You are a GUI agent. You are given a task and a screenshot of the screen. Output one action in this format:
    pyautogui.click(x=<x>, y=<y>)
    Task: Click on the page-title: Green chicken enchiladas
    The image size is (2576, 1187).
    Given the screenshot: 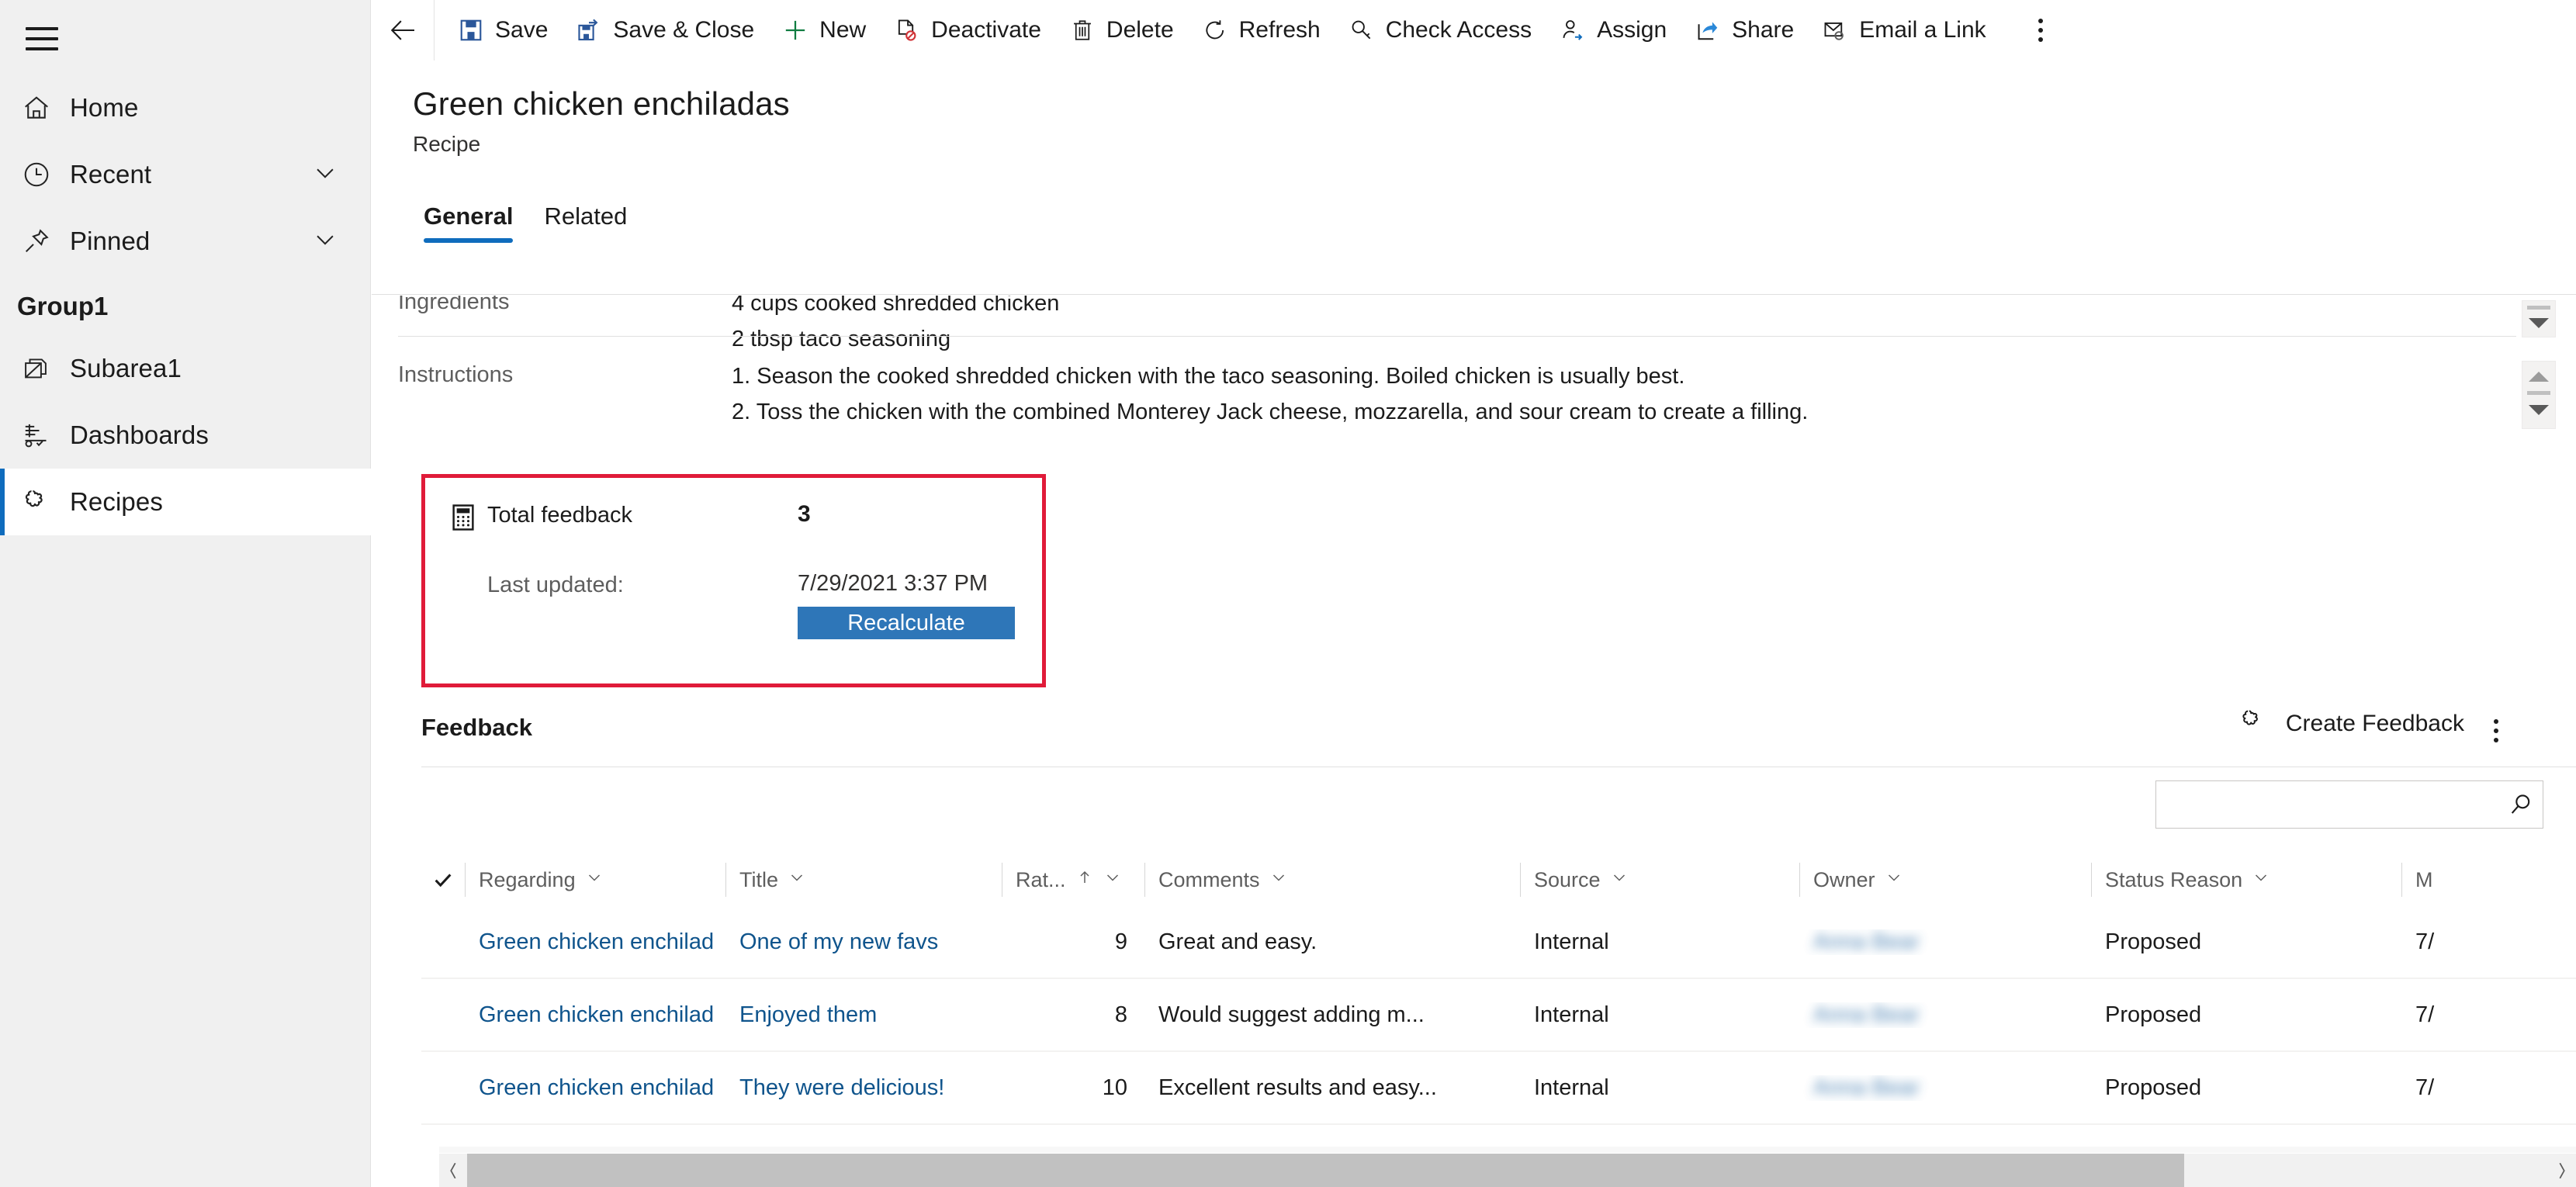 What is the action you would take?
    pyautogui.click(x=601, y=103)
    